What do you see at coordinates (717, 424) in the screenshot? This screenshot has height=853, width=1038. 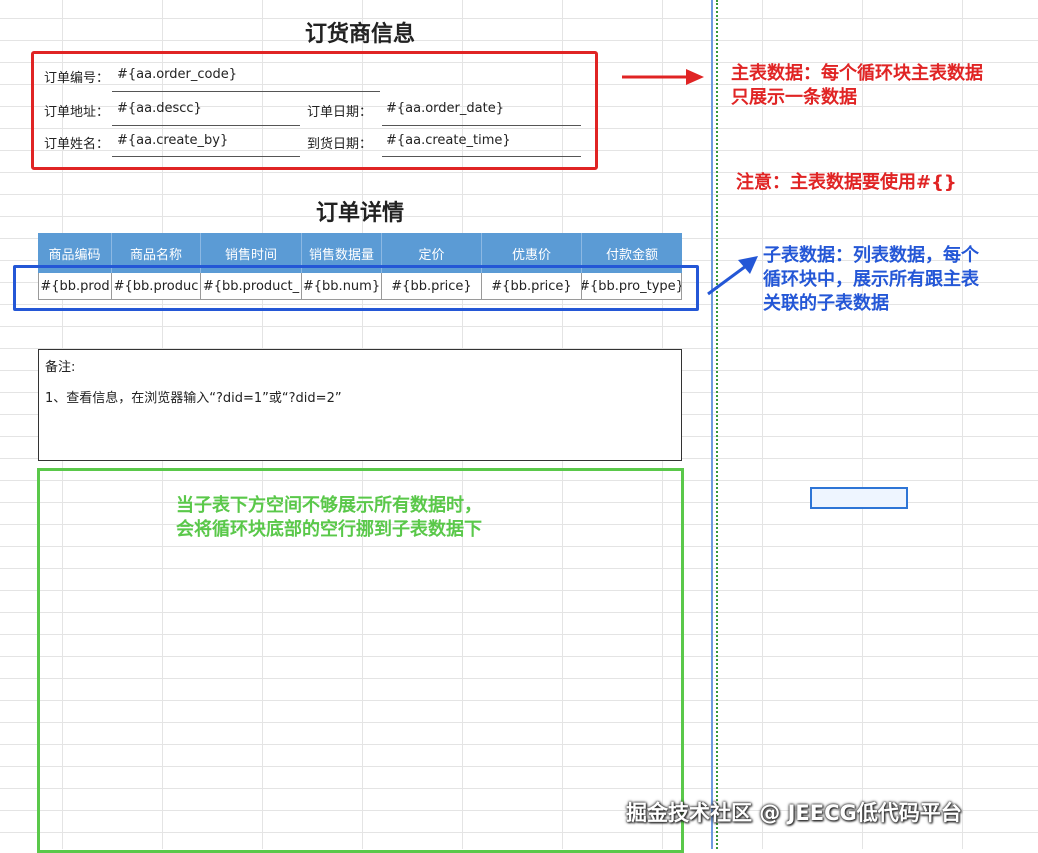 I see `print-area-dotted-line` at bounding box center [717, 424].